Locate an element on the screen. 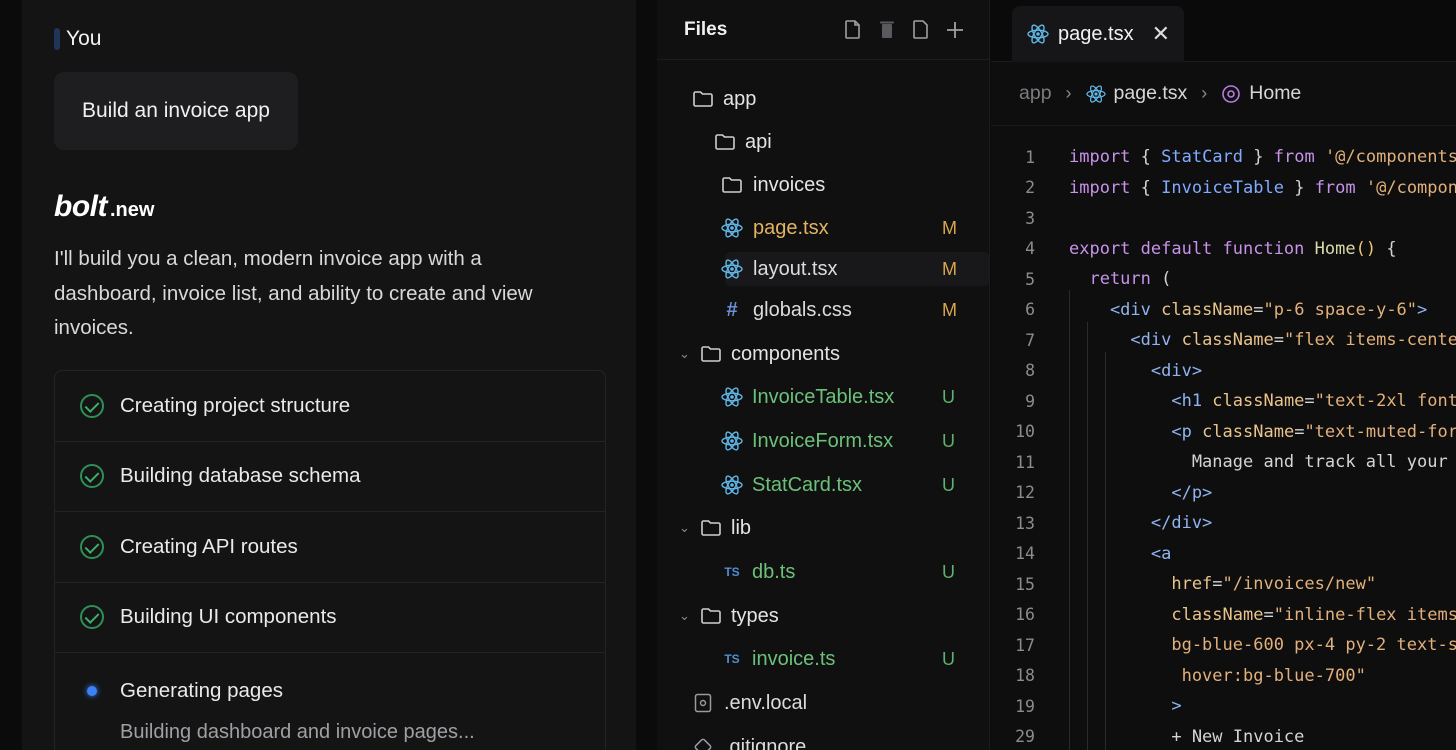 The width and height of the screenshot is (1456, 750). line-number: 15 is located at coordinates (1025, 584).